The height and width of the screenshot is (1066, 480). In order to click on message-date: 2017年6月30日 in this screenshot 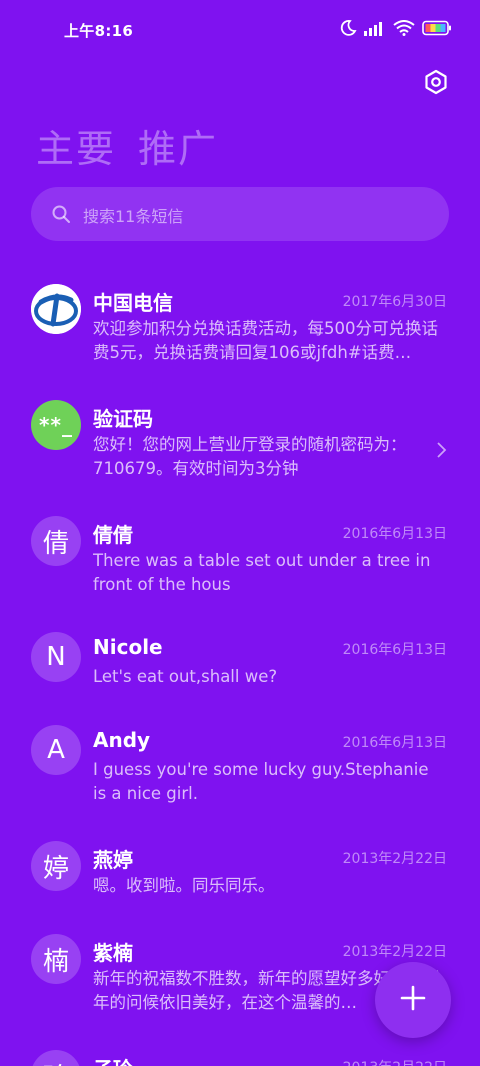, I will do `click(394, 302)`.